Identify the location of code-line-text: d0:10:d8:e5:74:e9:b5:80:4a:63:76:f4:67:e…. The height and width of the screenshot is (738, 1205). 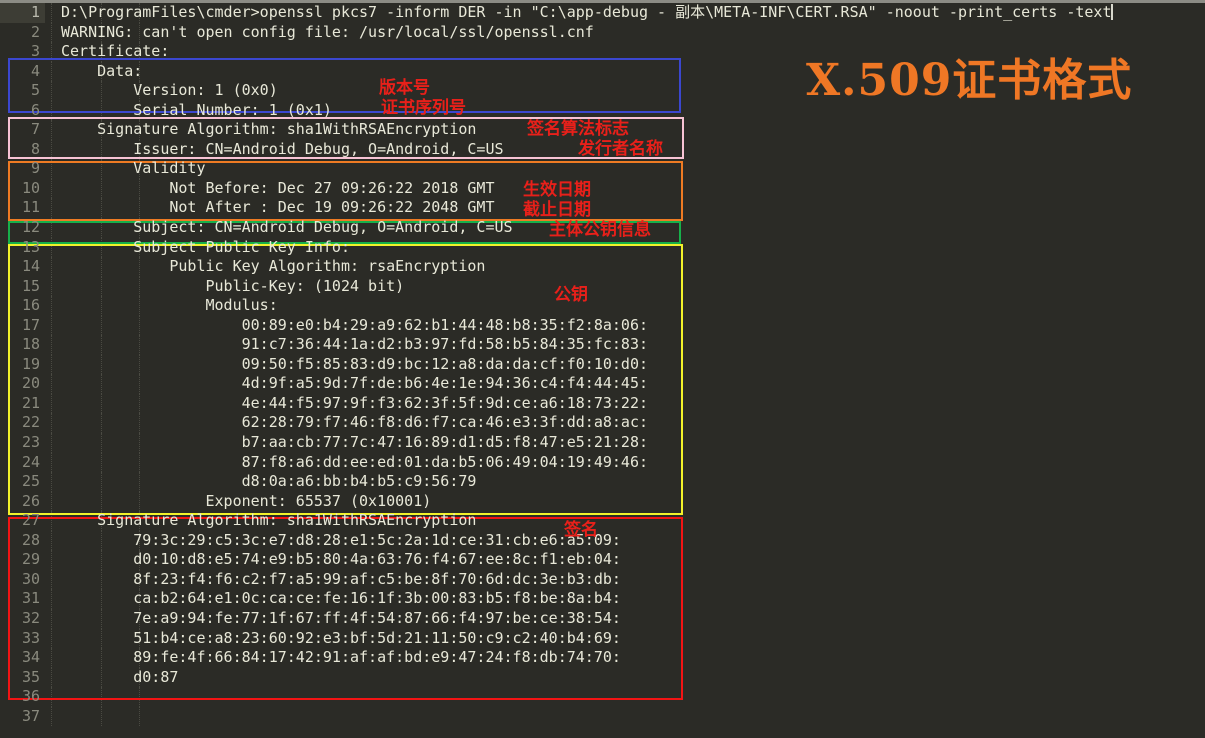
(341, 559).